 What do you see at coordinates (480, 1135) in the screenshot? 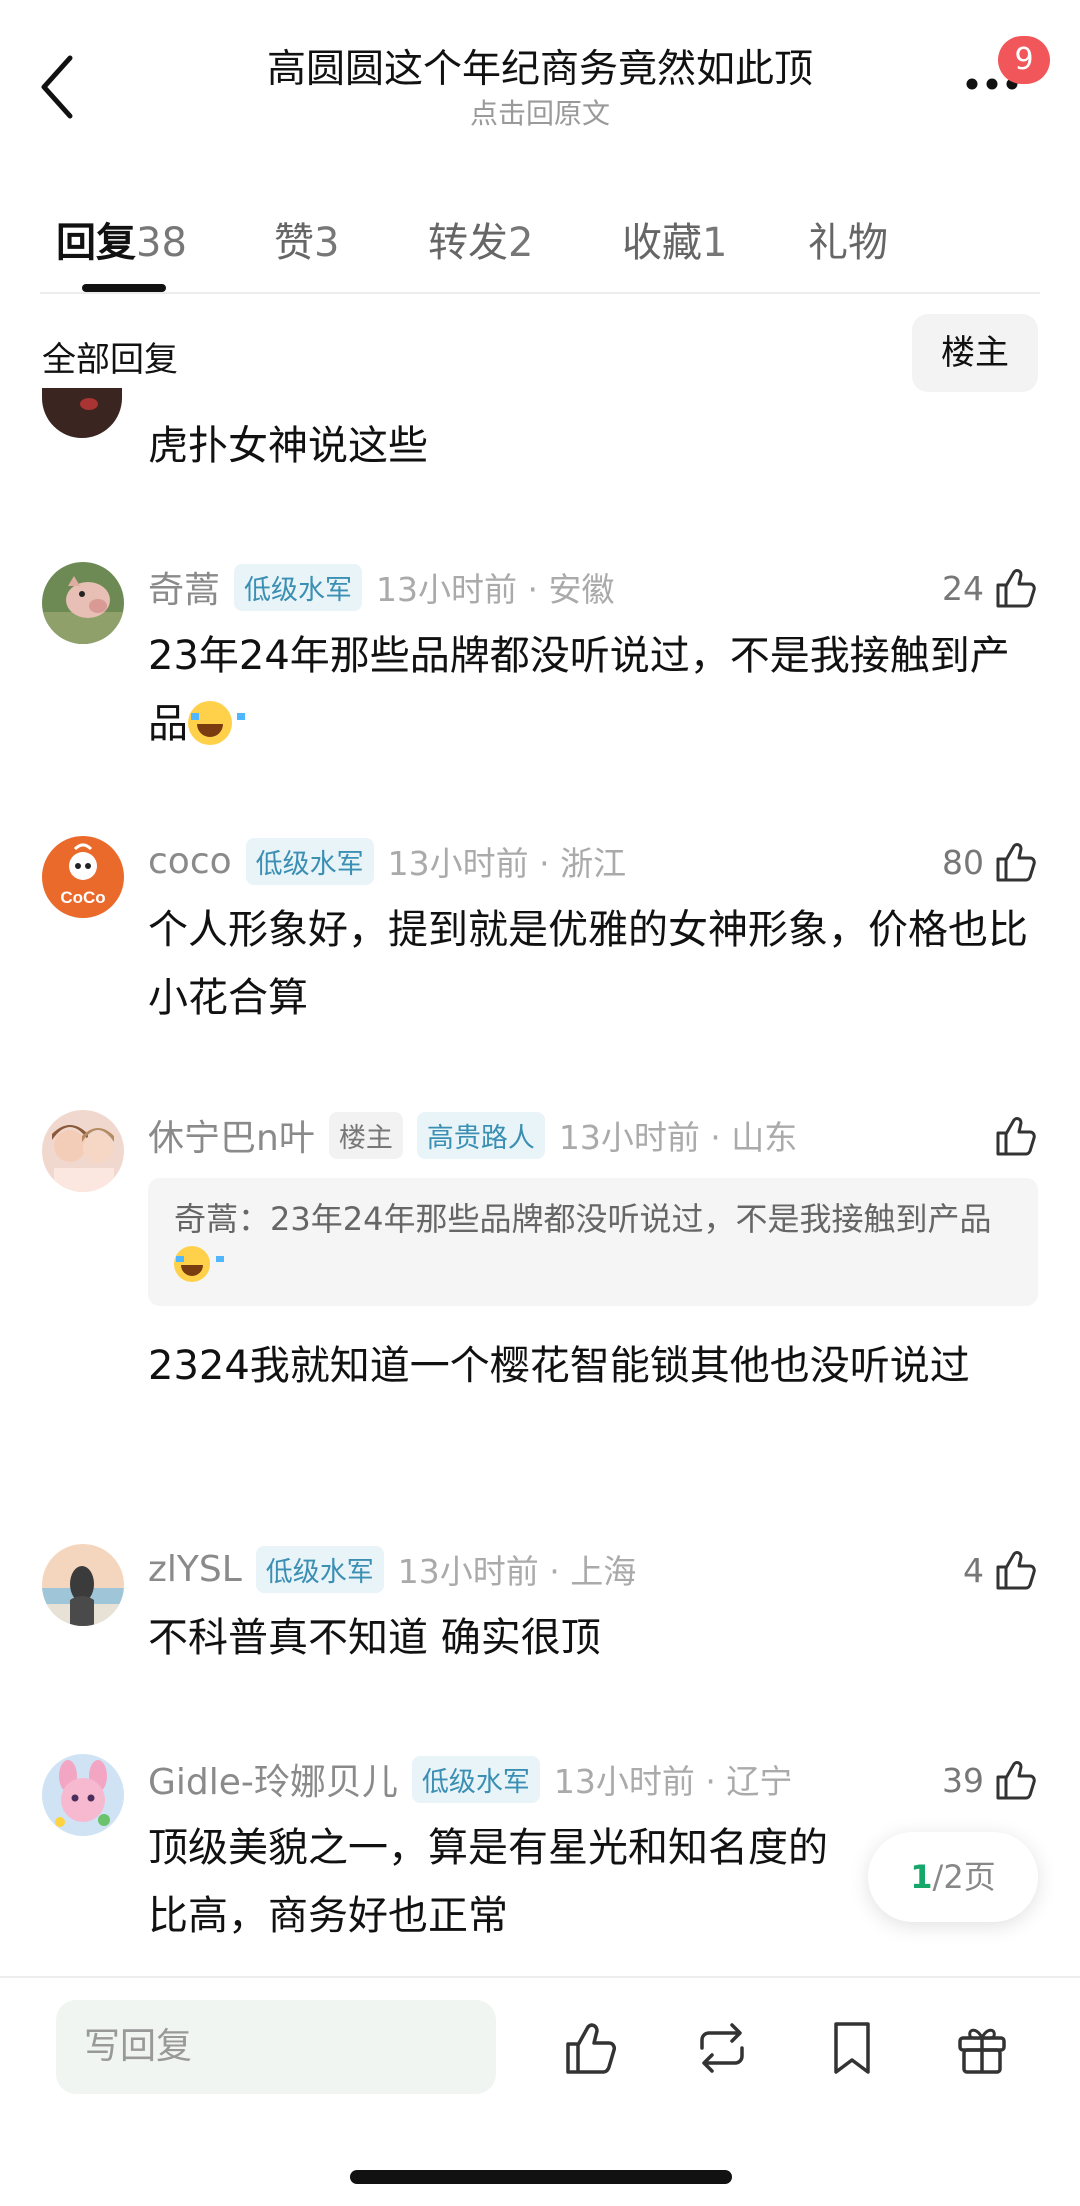
I see `user-tag: 高贵路人` at bounding box center [480, 1135].